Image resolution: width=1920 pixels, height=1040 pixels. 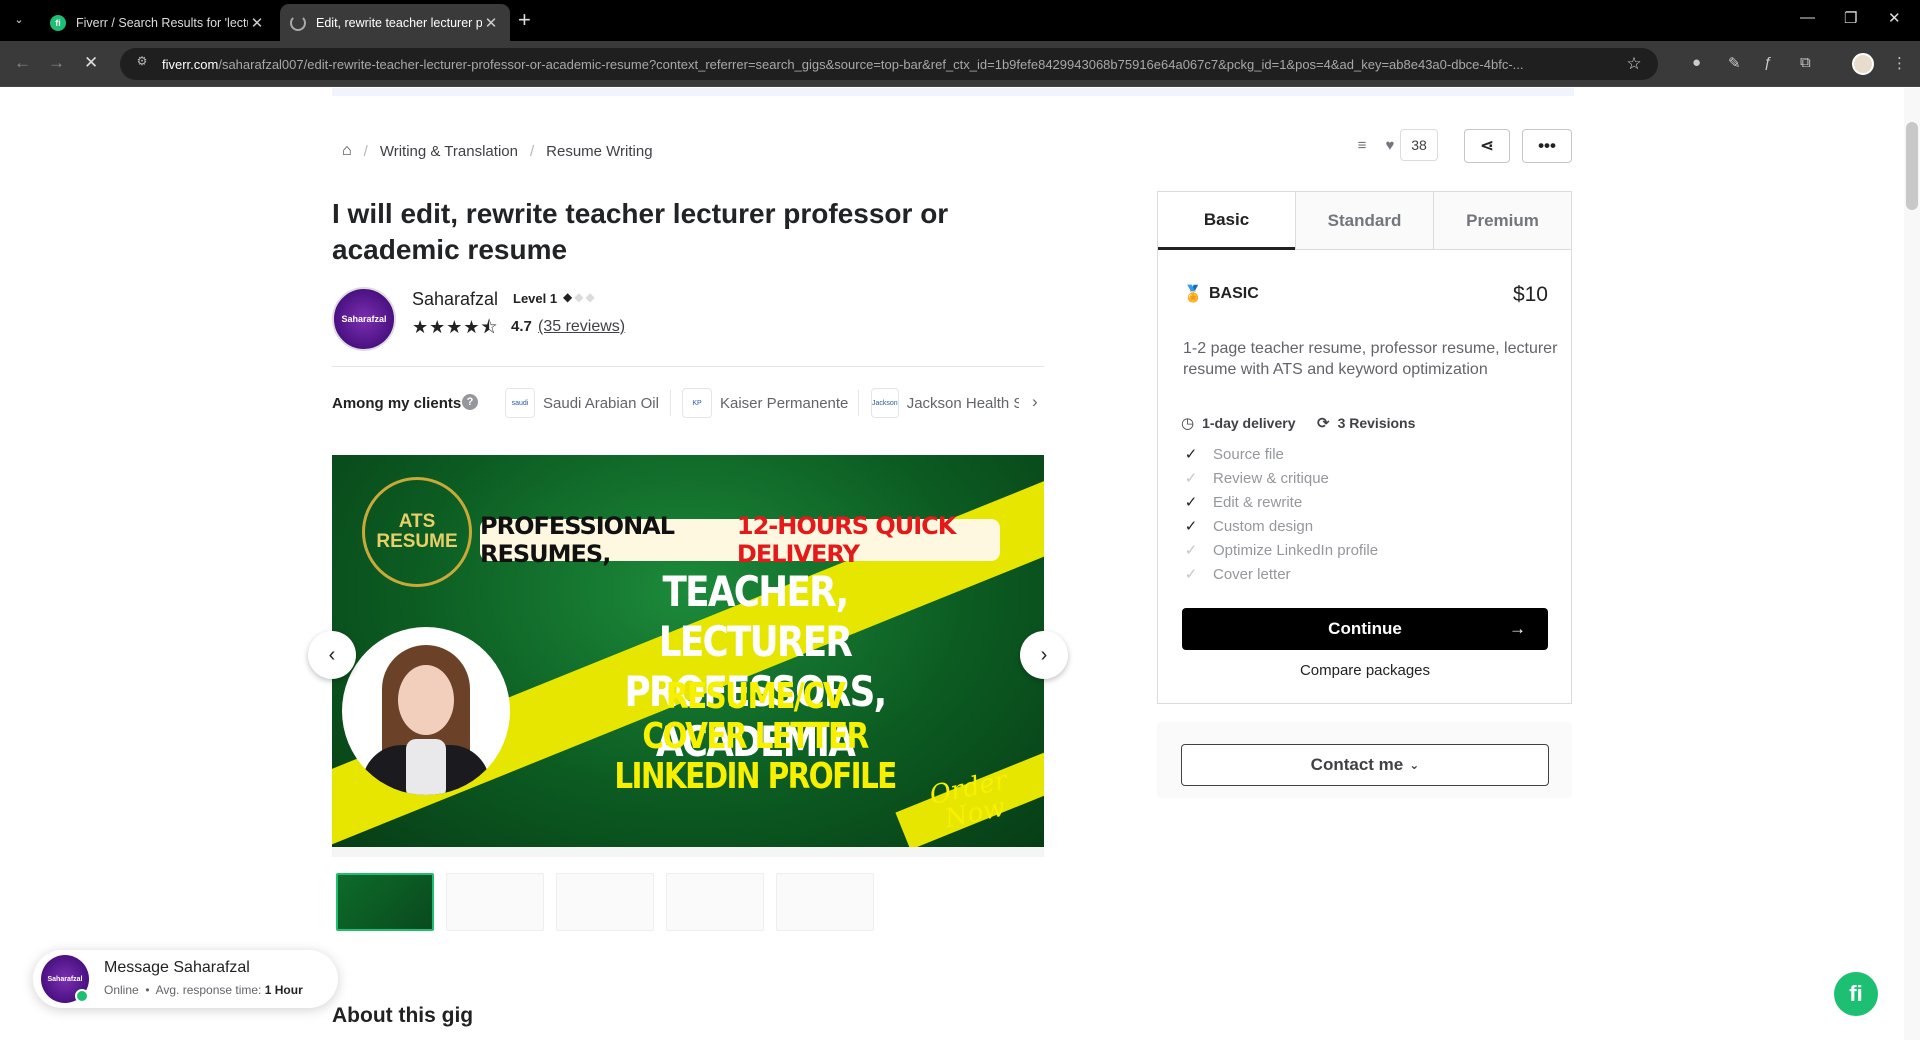 I want to click on online-status-icon, so click(x=82, y=996).